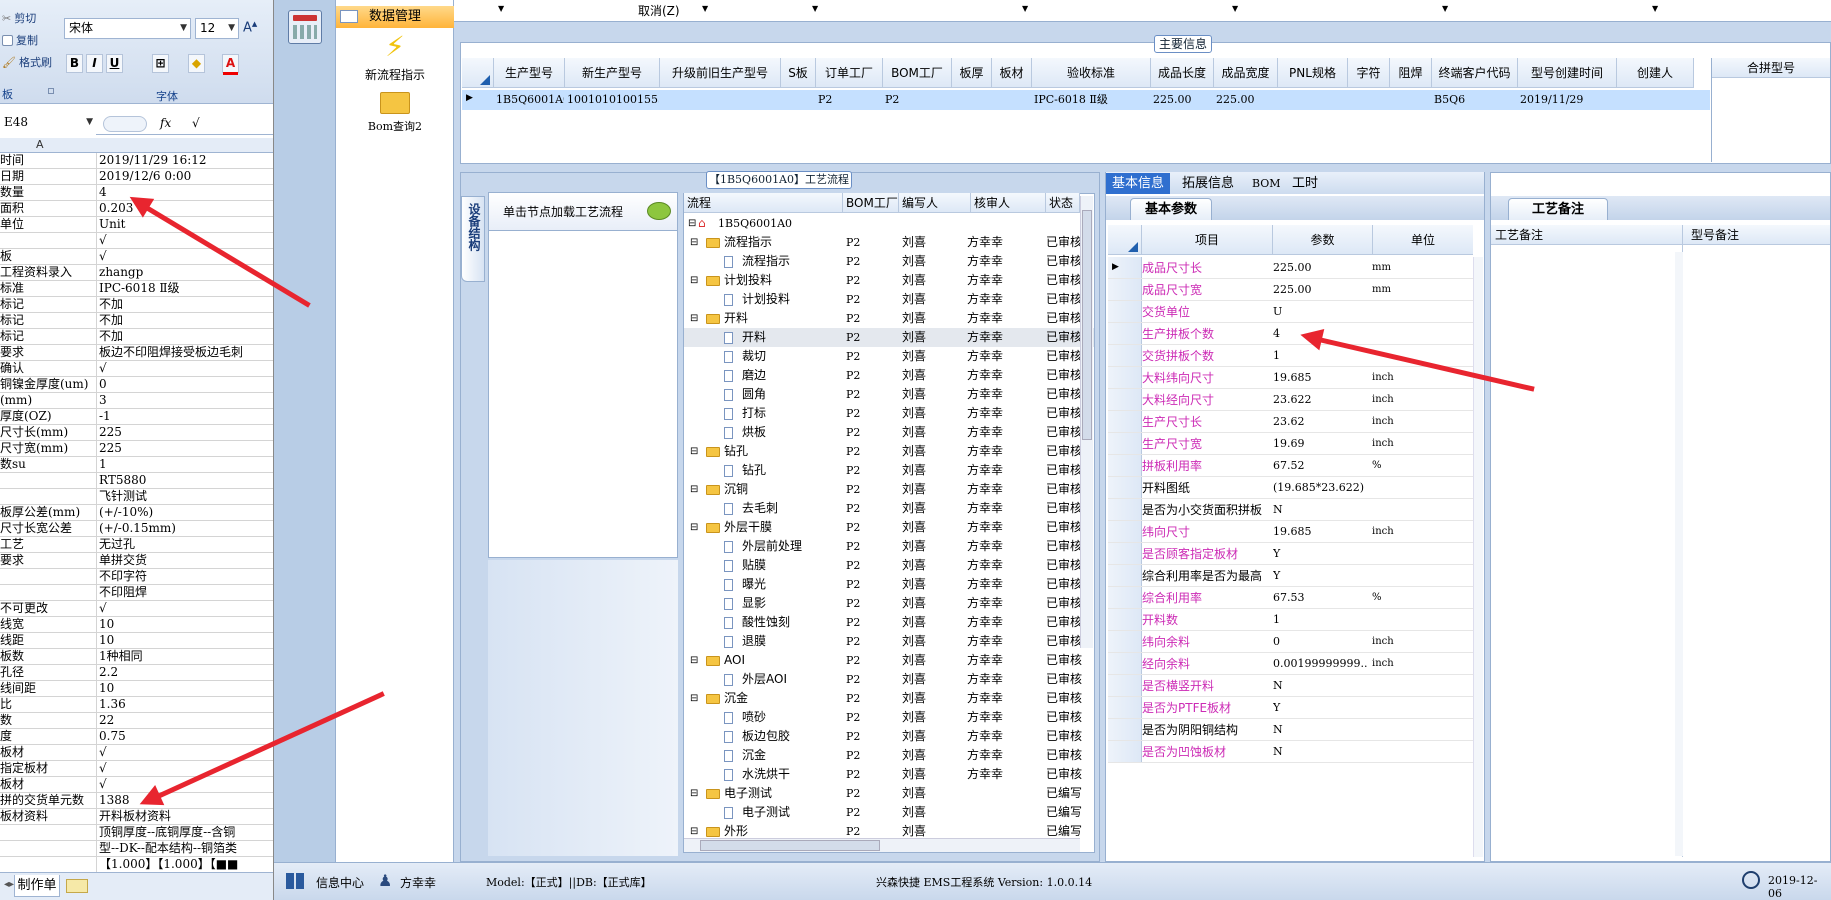 This screenshot has width=1831, height=900. What do you see at coordinates (1323, 240) in the screenshot?
I see `column-header-param: 参数` at bounding box center [1323, 240].